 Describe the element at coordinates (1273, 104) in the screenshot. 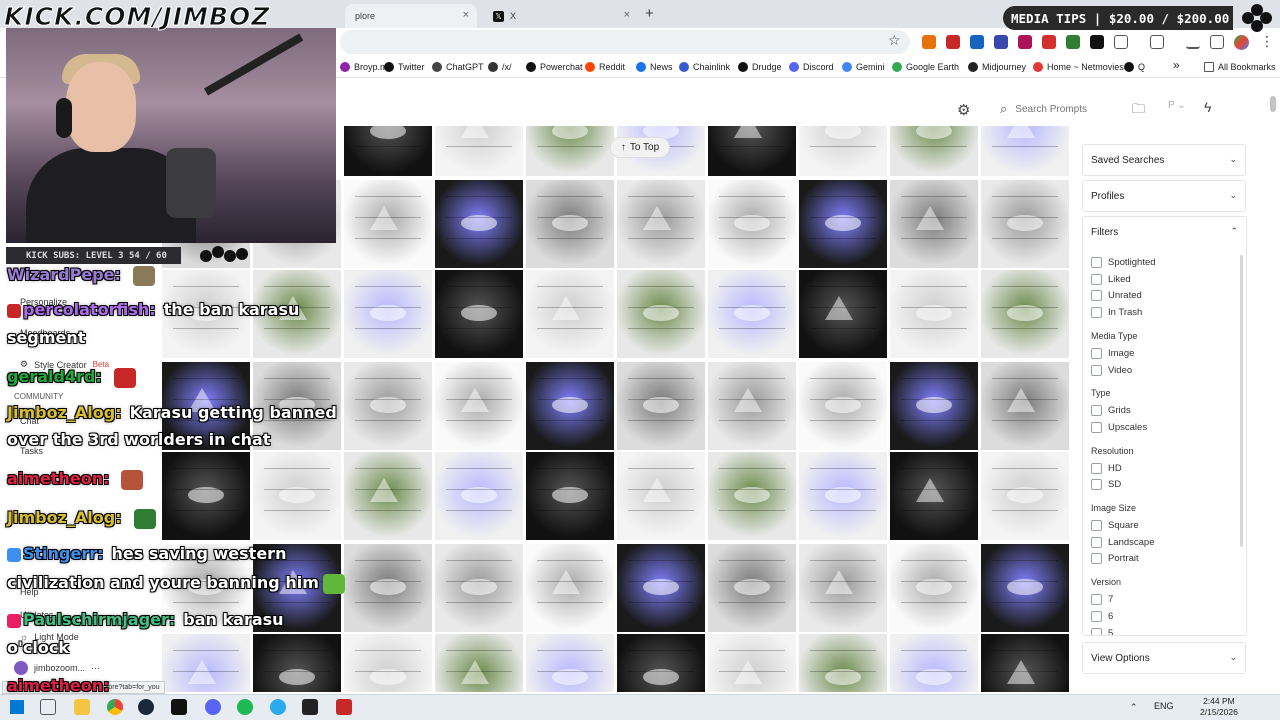

I see `page-scrollbar` at that location.